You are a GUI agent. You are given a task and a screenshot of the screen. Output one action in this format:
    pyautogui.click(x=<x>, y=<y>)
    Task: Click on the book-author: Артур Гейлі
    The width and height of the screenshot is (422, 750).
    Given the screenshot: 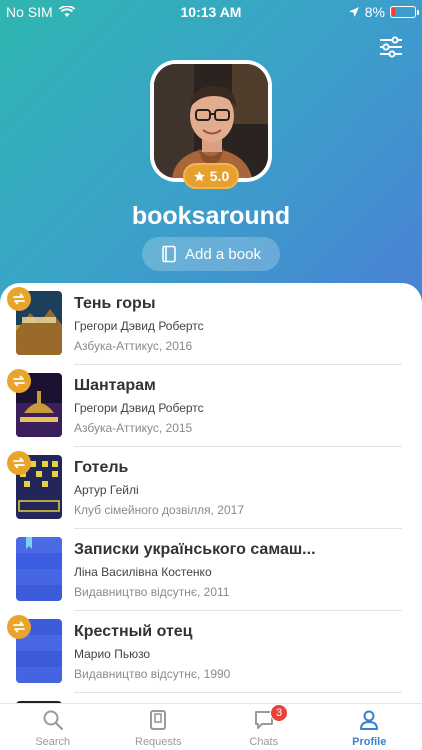 What is the action you would take?
    pyautogui.click(x=106, y=490)
    